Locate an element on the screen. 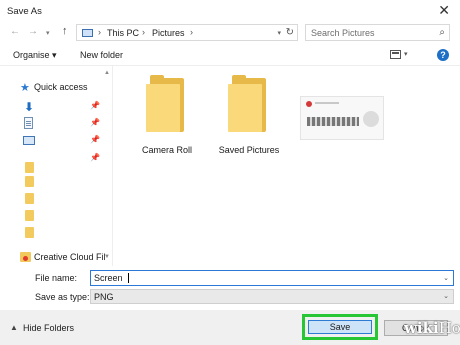  folder-item-saved-pictures: Saved Pictures is located at coordinates (249, 114).